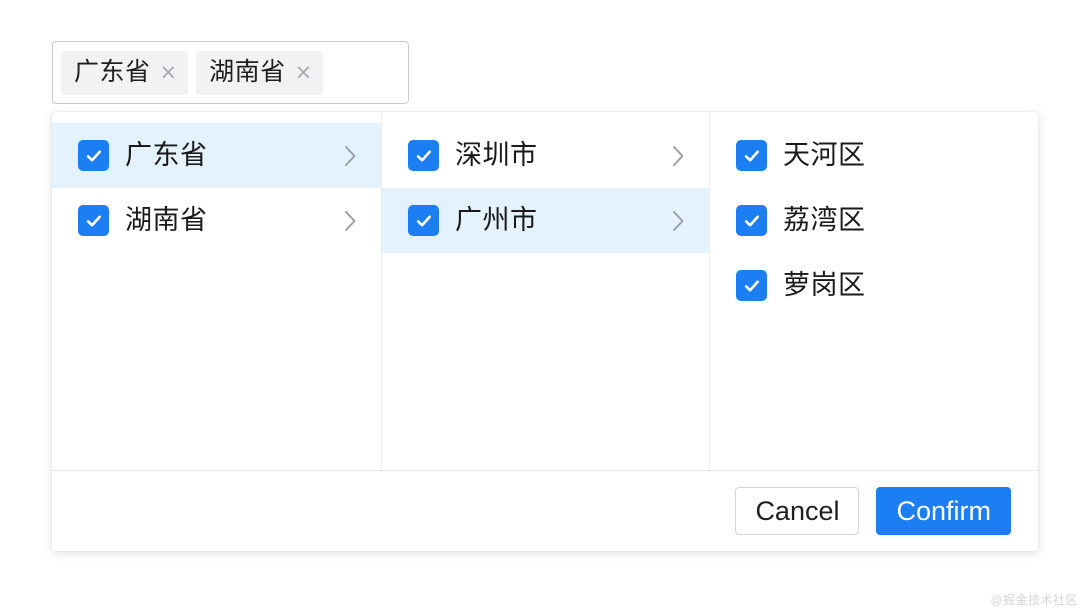 The width and height of the screenshot is (1090, 616). I want to click on selected-regions-input: 广东省 × 湖南省 ×, so click(230, 72).